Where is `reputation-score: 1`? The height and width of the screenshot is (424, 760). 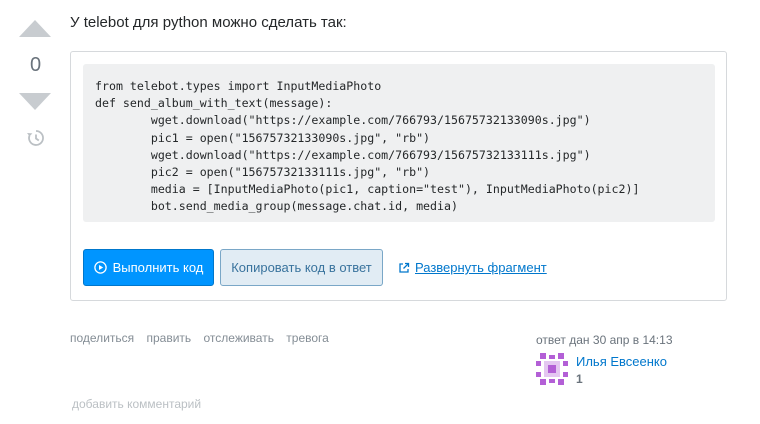 reputation-score: 1 is located at coordinates (579, 379).